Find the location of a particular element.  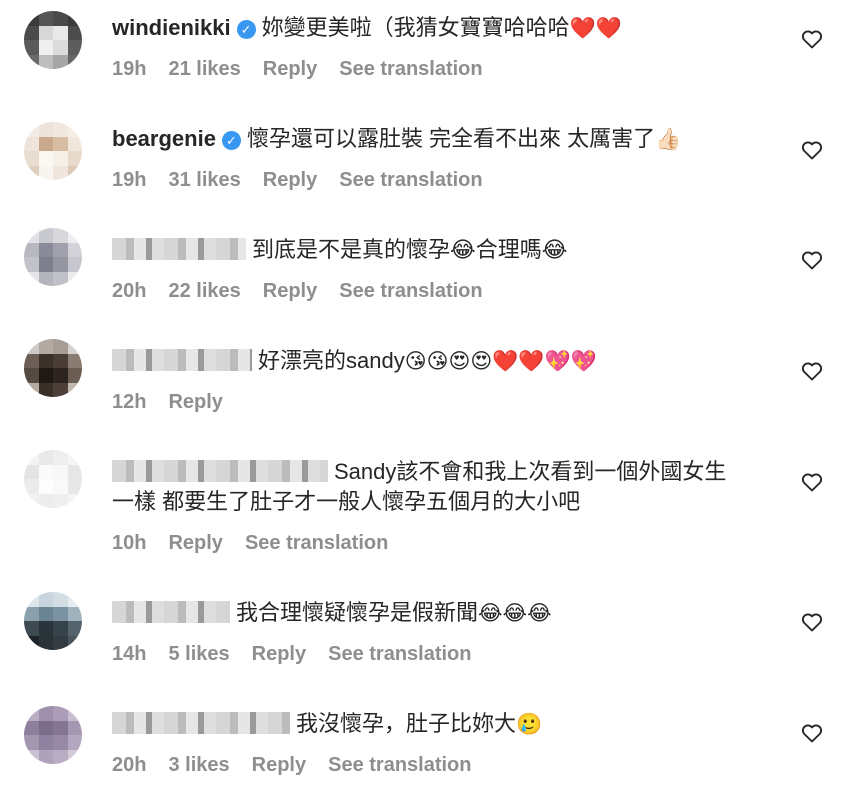

comment-text: 我合理懷疑懷孕是假新聞 is located at coordinates (357, 612).